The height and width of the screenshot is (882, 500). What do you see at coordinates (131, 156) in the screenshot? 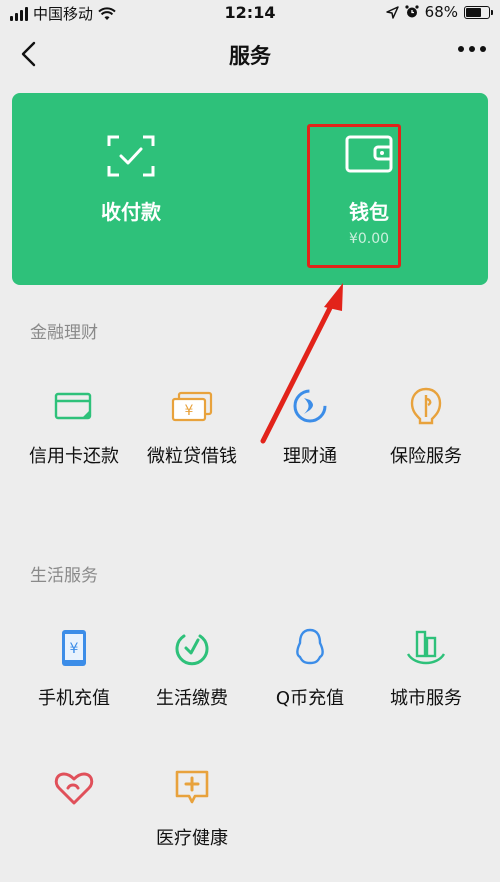
I see `scan-pay-icon` at bounding box center [131, 156].